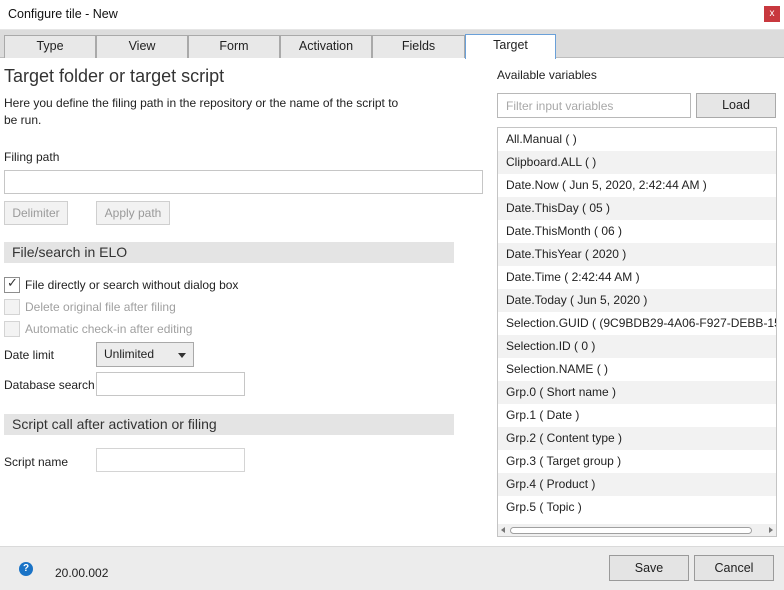  What do you see at coordinates (547, 75) in the screenshot?
I see `available-variables-heading: Available variables` at bounding box center [547, 75].